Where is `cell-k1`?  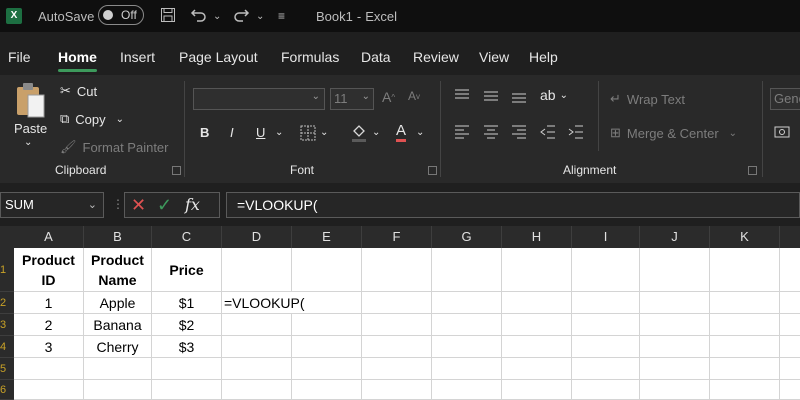
cell-k1 is located at coordinates (745, 270).